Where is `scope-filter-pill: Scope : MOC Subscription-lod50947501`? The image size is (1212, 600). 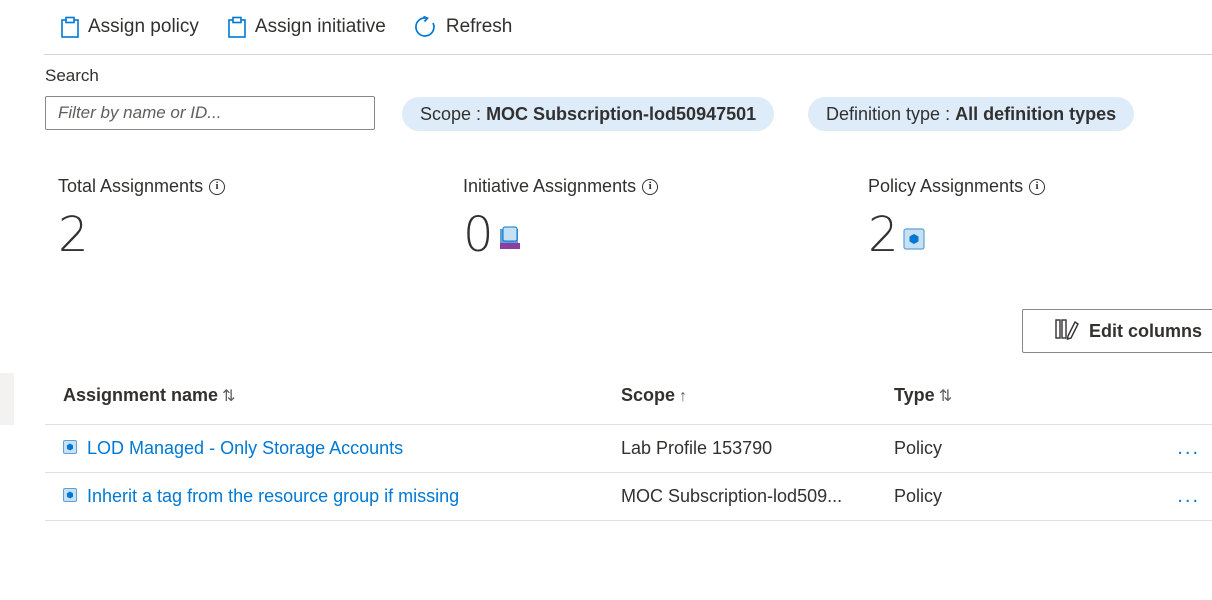 scope-filter-pill: Scope : MOC Subscription-lod50947501 is located at coordinates (588, 114).